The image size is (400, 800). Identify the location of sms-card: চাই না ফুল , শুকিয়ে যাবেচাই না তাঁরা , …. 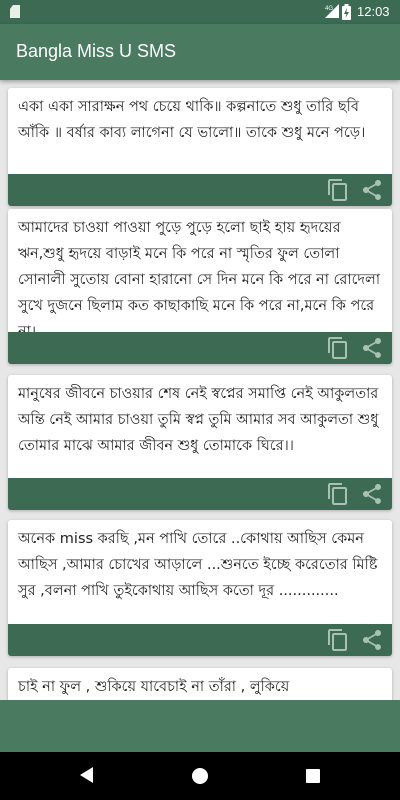
(200, 684).